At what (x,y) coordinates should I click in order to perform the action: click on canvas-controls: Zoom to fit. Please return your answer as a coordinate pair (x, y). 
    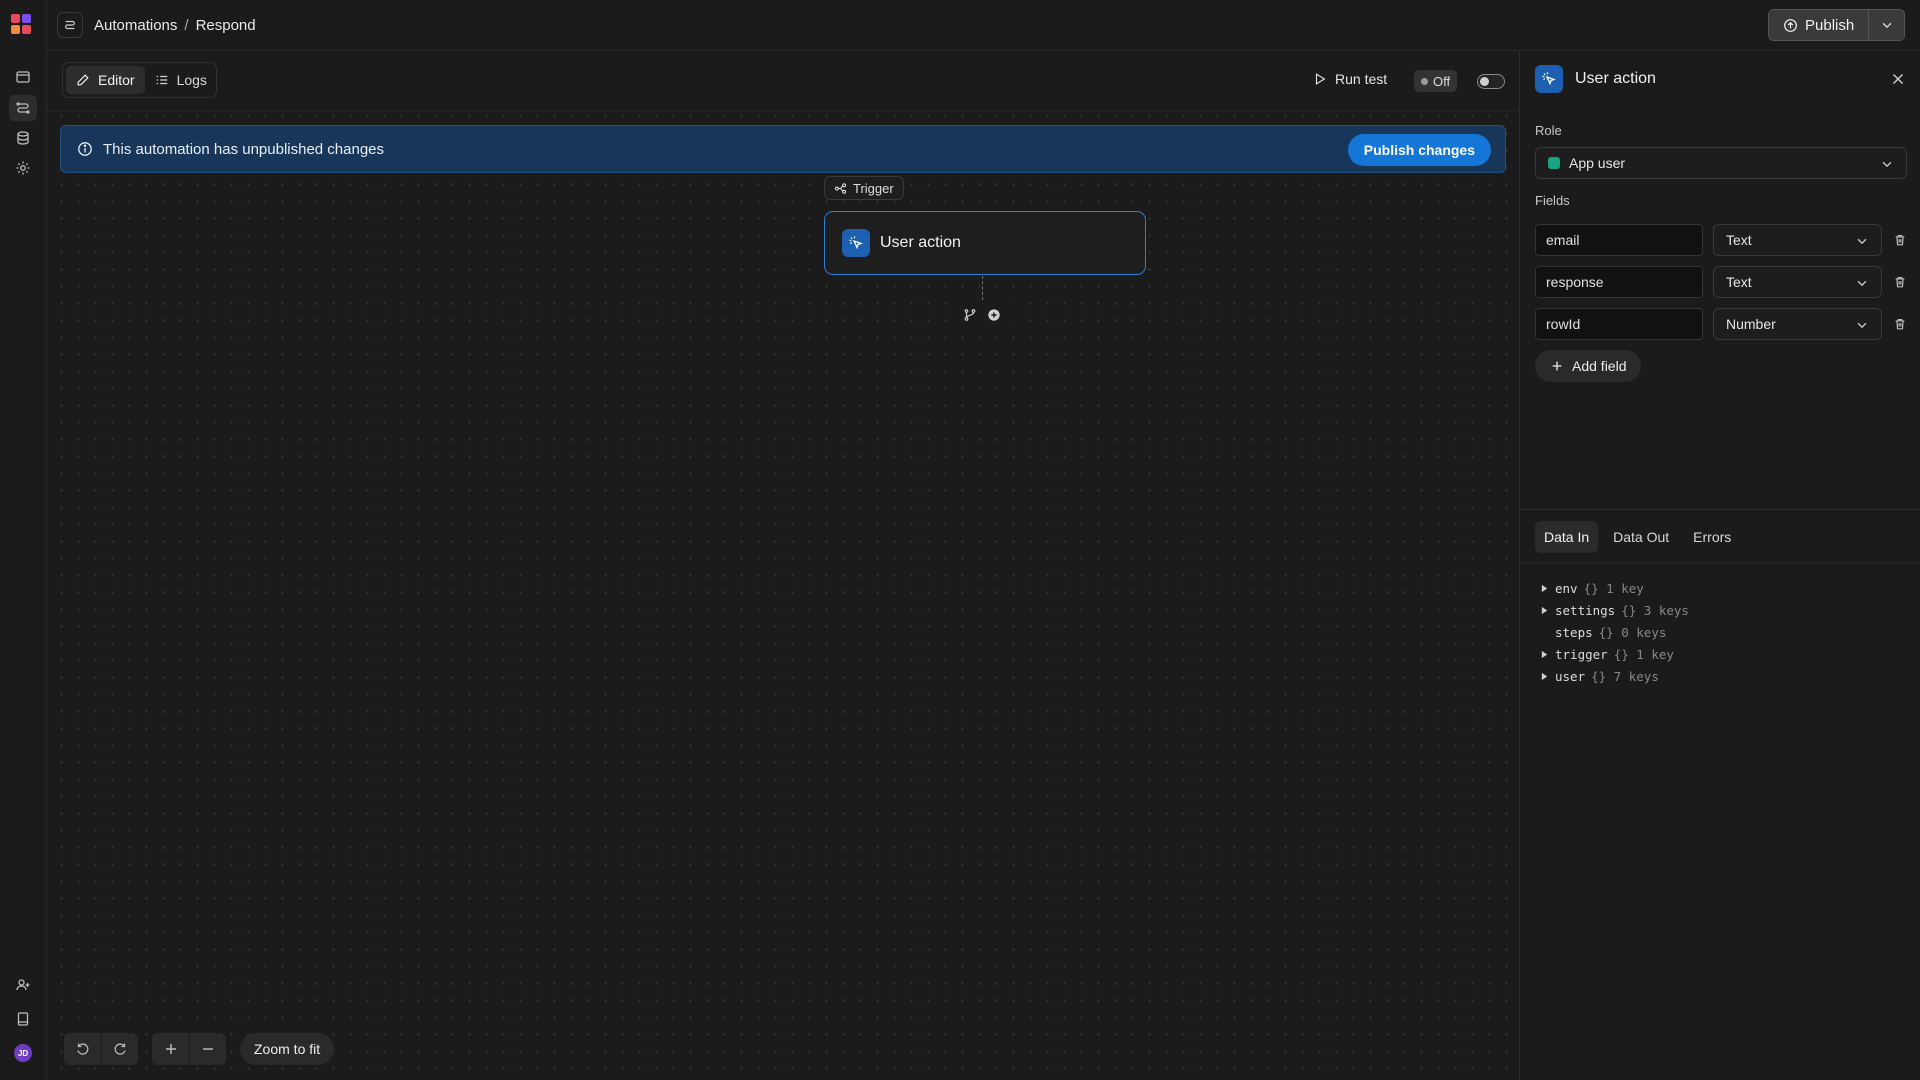
    Looking at the image, I should click on (199, 1049).